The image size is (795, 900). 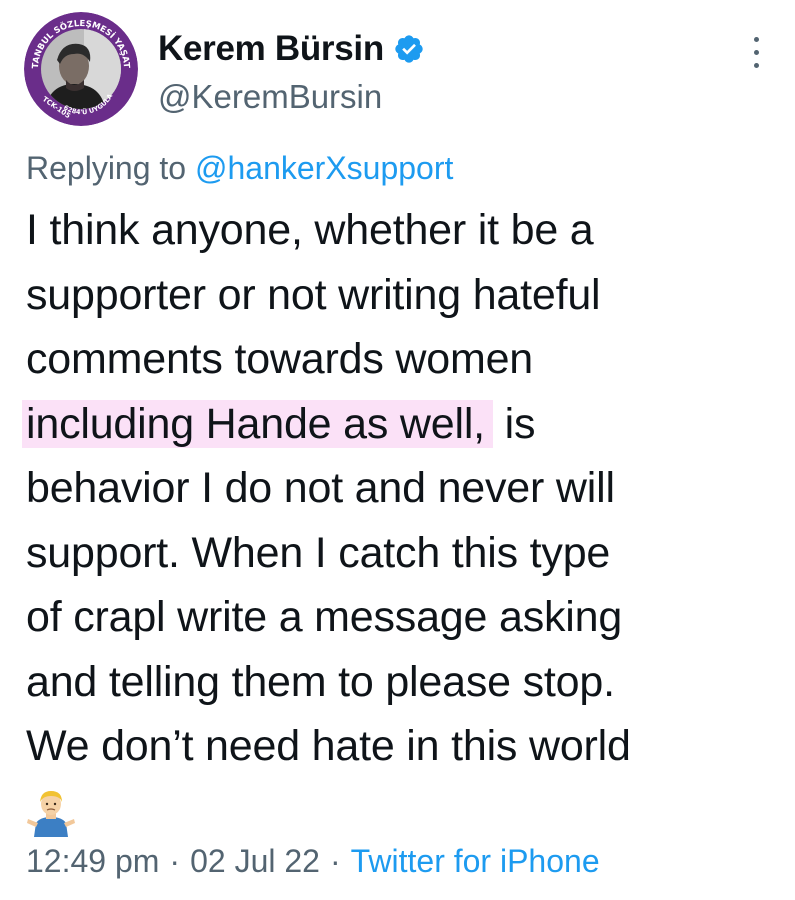 I want to click on display-name: Kerem Bürsin, so click(x=271, y=49).